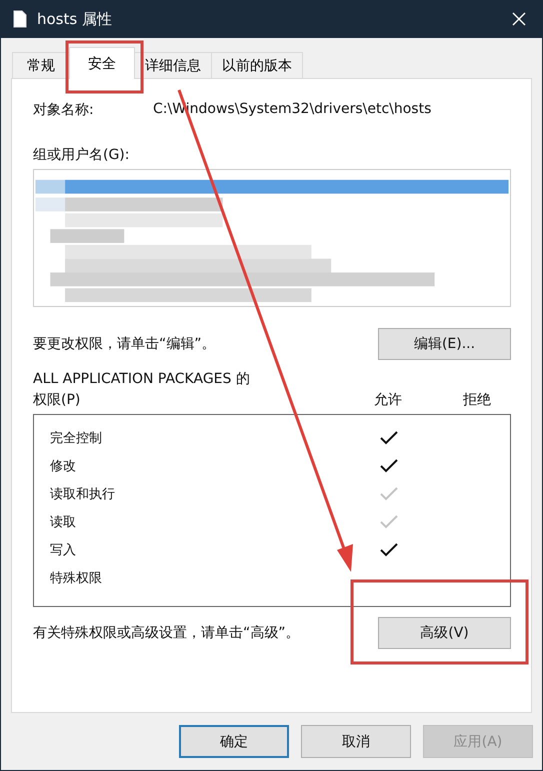 Image resolution: width=543 pixels, height=771 pixels. What do you see at coordinates (64, 110) in the screenshot?
I see `object-name-label: 对象名称:` at bounding box center [64, 110].